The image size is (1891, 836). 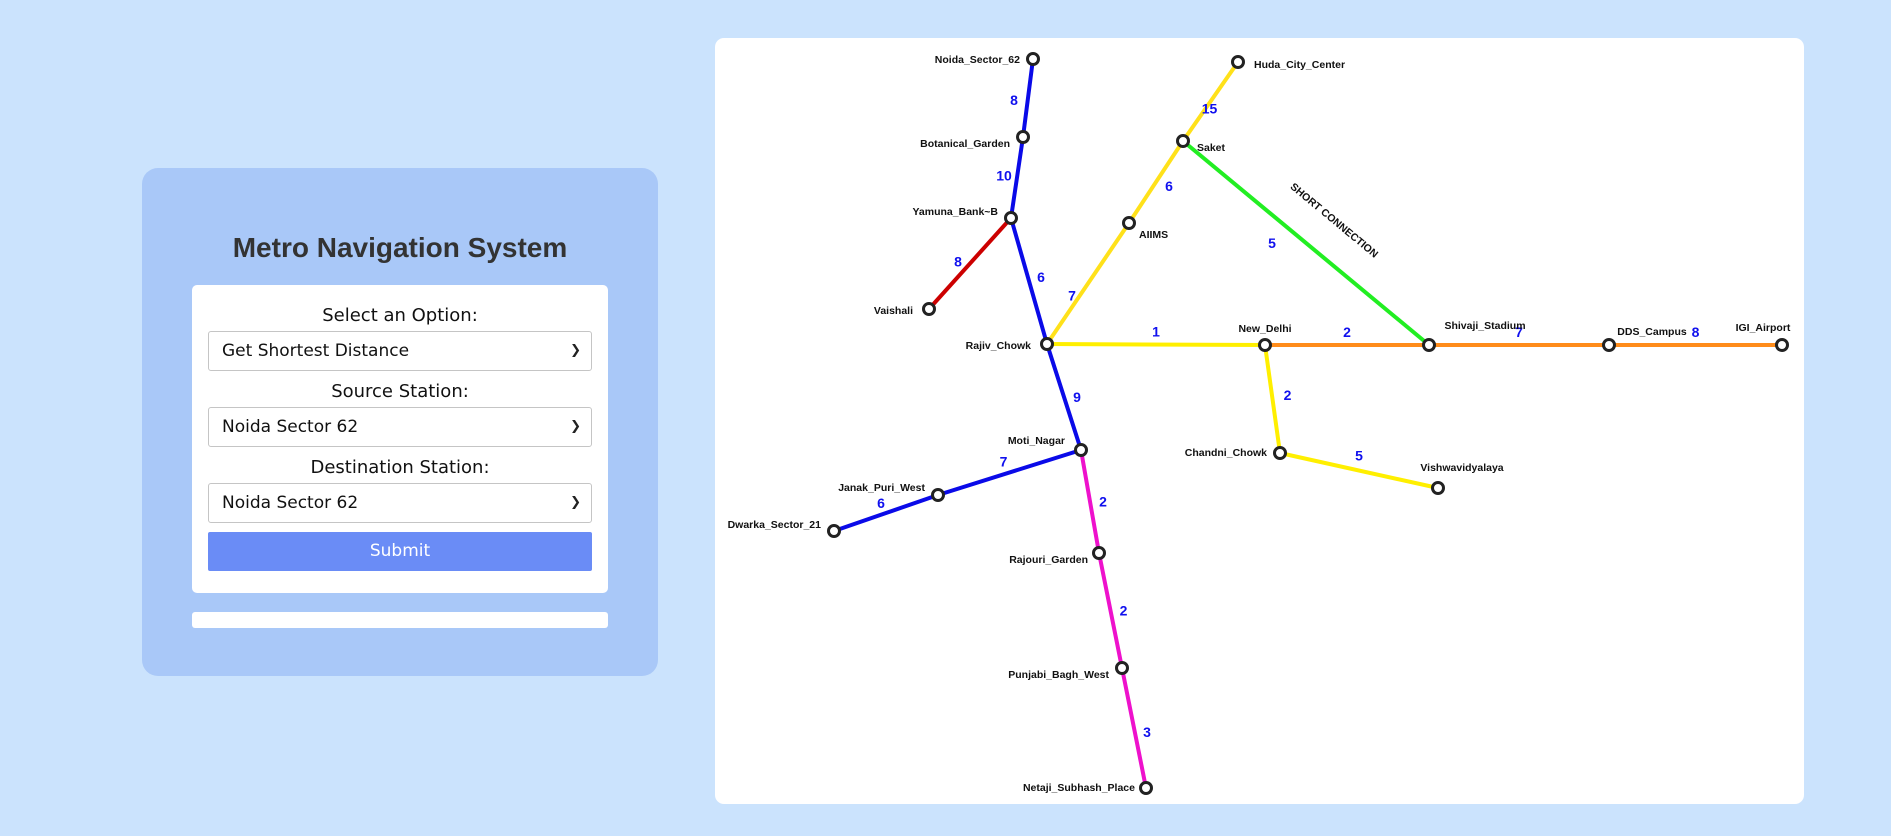 I want to click on station-noida, so click(x=1033, y=59).